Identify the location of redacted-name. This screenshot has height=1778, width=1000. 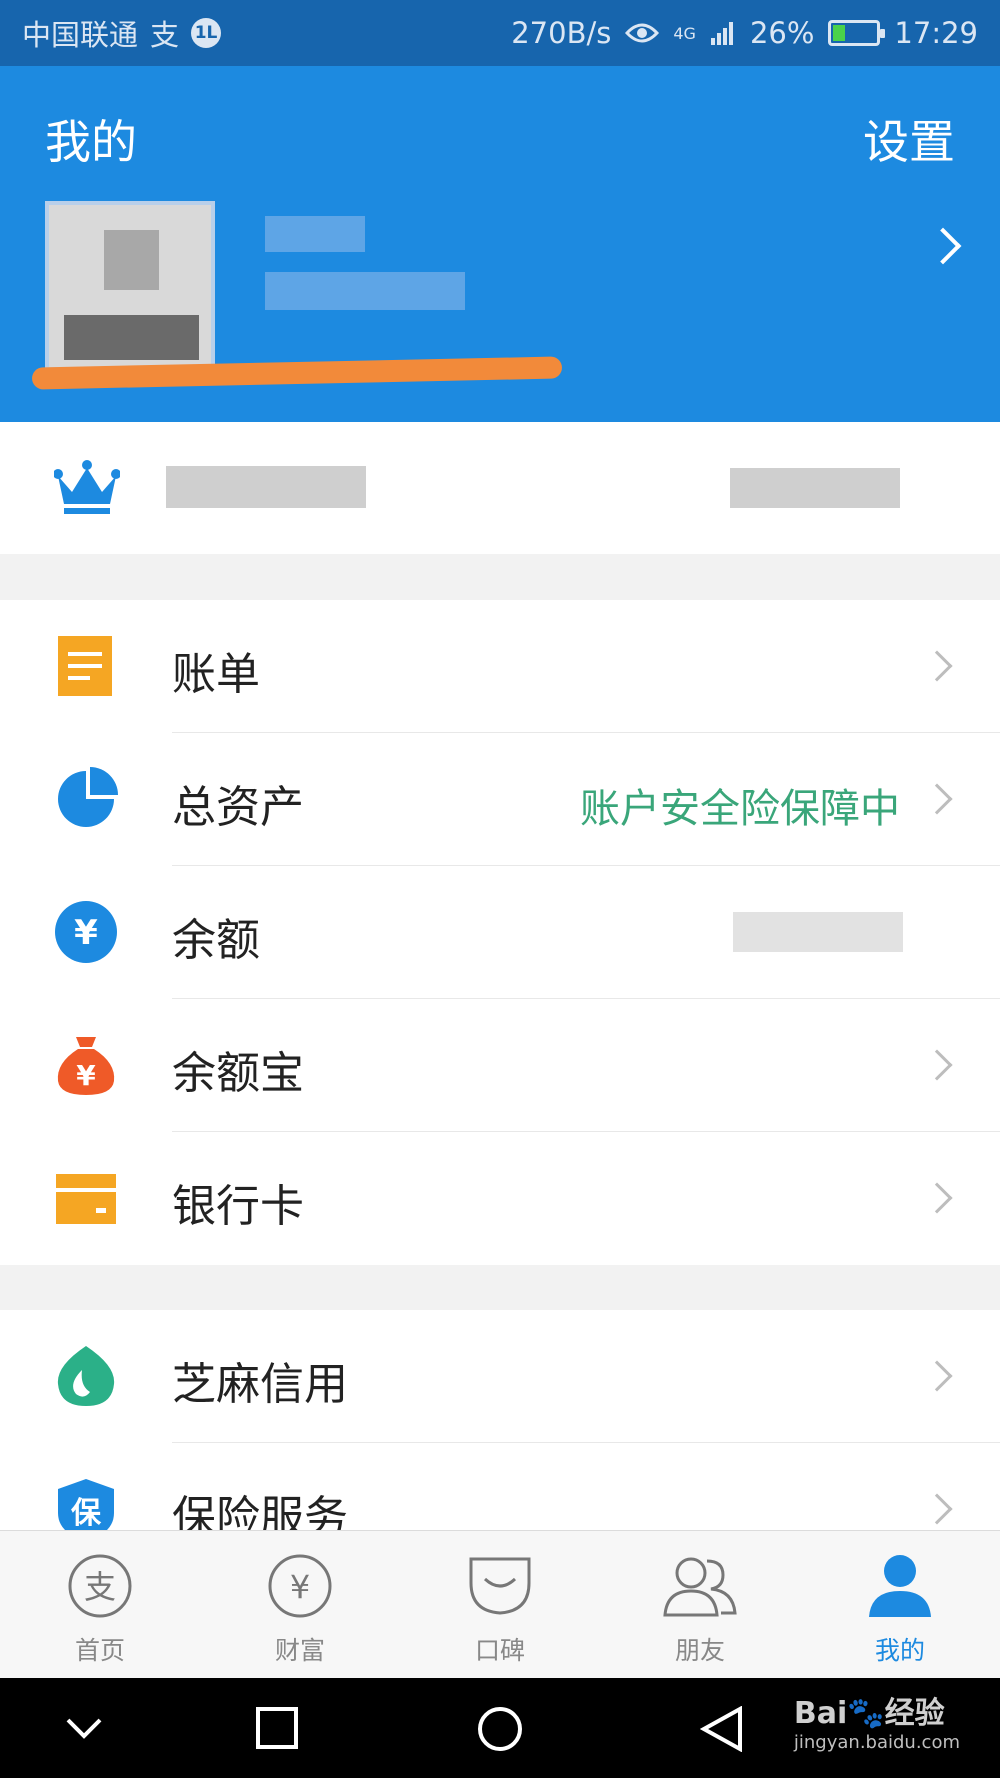
(315, 234).